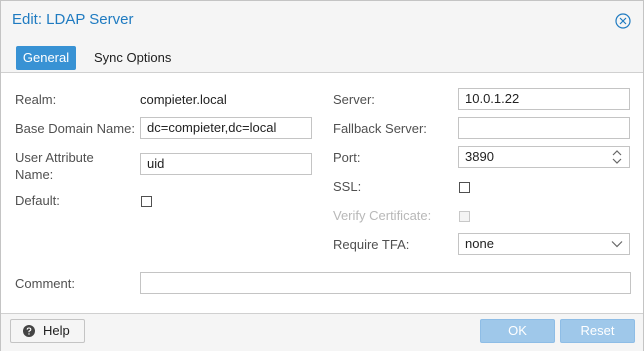  Describe the element at coordinates (29, 331) in the screenshot. I see `help-icon` at that location.